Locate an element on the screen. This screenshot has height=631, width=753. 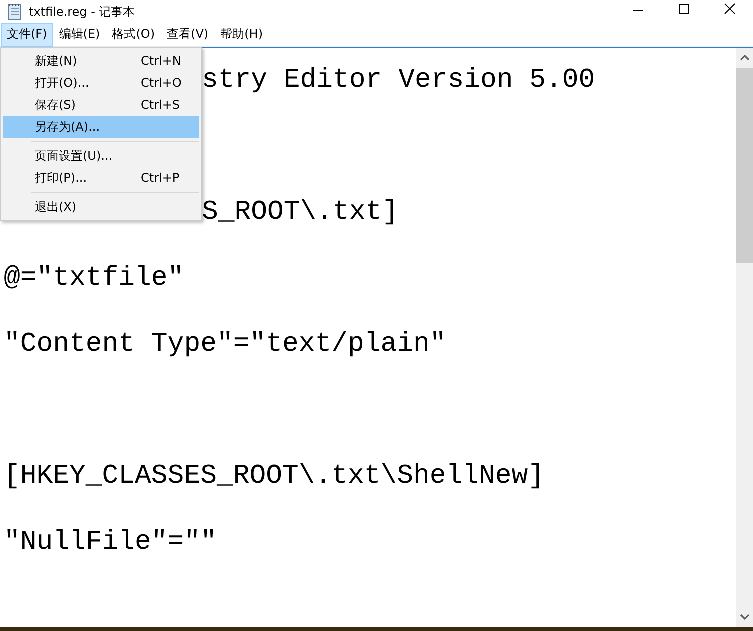
scroll-up-icon is located at coordinates (745, 58).